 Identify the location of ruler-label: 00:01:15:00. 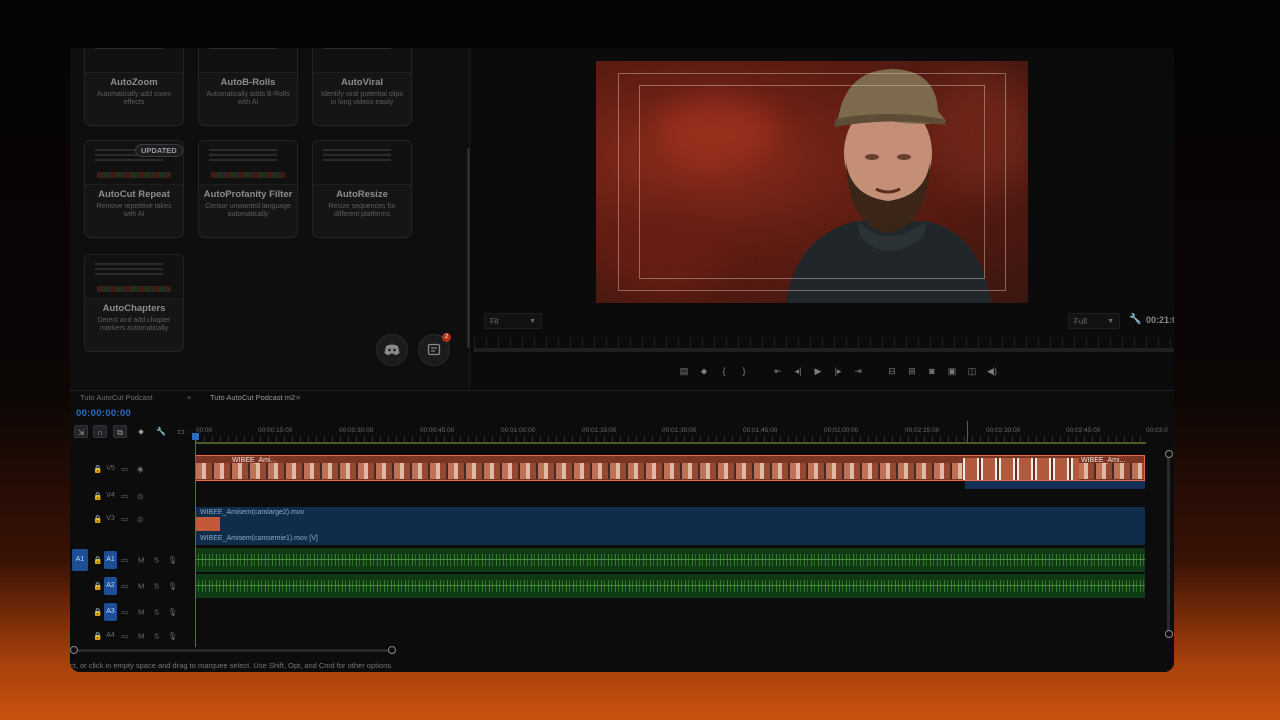
(599, 430).